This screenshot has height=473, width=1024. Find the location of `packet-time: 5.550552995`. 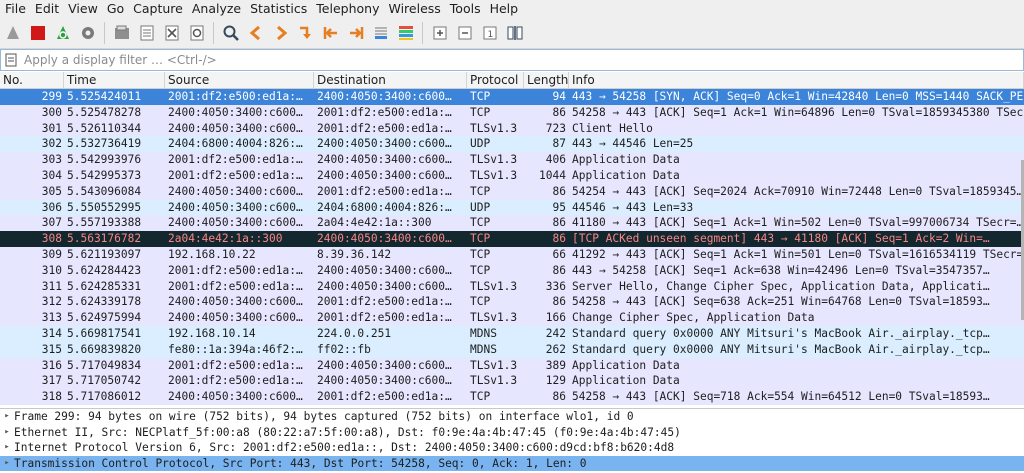

packet-time: 5.550552995 is located at coordinates (114, 208).